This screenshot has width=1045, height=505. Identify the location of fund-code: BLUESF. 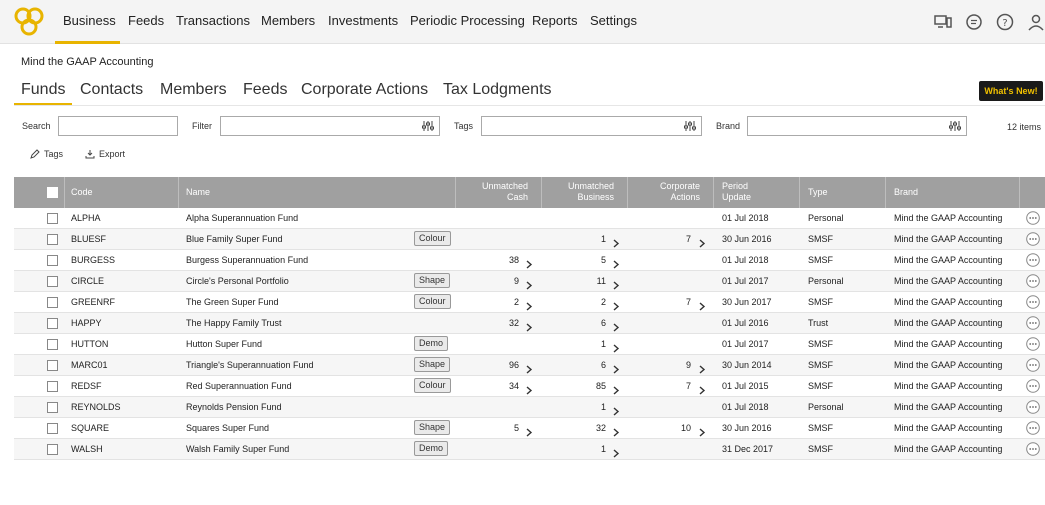
(88, 239).